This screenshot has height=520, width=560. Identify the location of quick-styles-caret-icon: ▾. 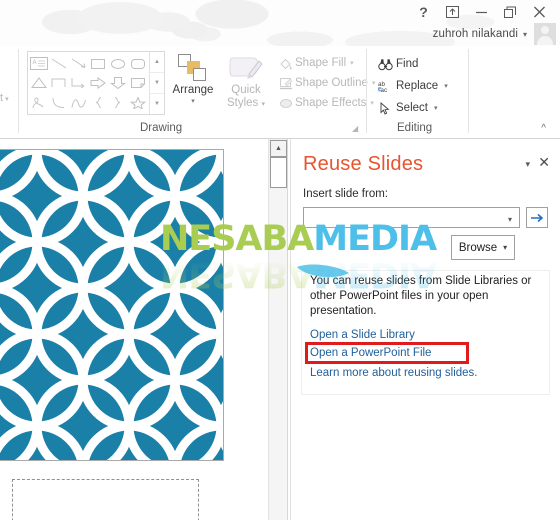
(264, 104).